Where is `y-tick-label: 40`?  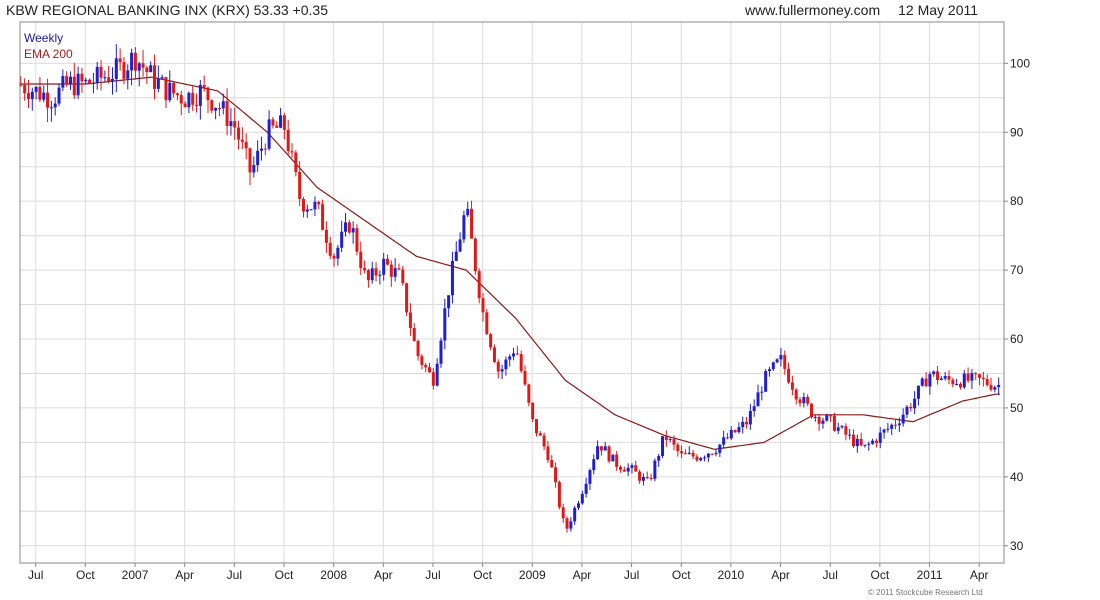 y-tick-label: 40 is located at coordinates (1017, 477).